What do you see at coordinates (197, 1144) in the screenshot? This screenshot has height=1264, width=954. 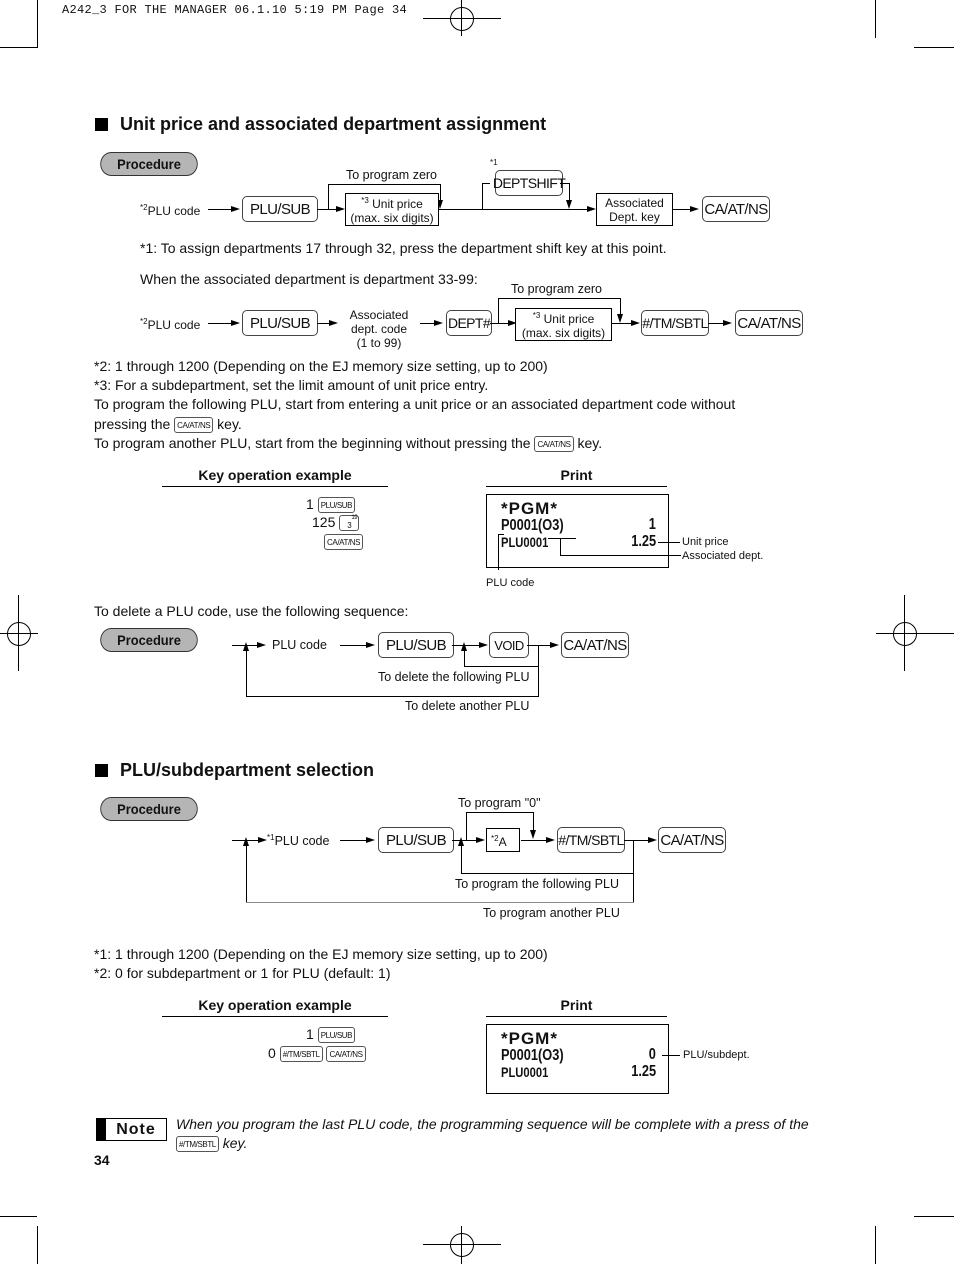 I see `tm-sbtl-inline-key: #/TM/SBTL` at bounding box center [197, 1144].